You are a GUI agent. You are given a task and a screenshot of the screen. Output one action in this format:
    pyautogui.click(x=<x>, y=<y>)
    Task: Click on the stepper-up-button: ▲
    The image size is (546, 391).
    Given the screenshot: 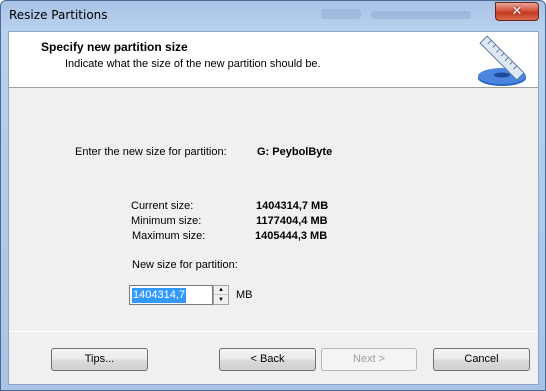 What is the action you would take?
    pyautogui.click(x=221, y=290)
    